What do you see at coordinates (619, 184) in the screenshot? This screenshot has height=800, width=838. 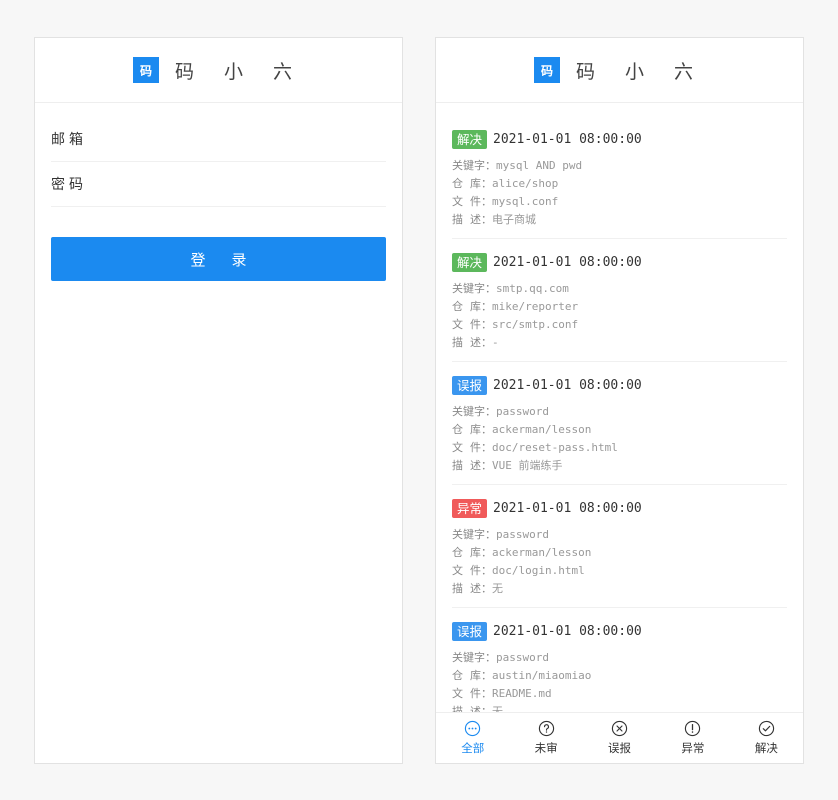 I see `repo-row: 仓 库： alice/shop` at bounding box center [619, 184].